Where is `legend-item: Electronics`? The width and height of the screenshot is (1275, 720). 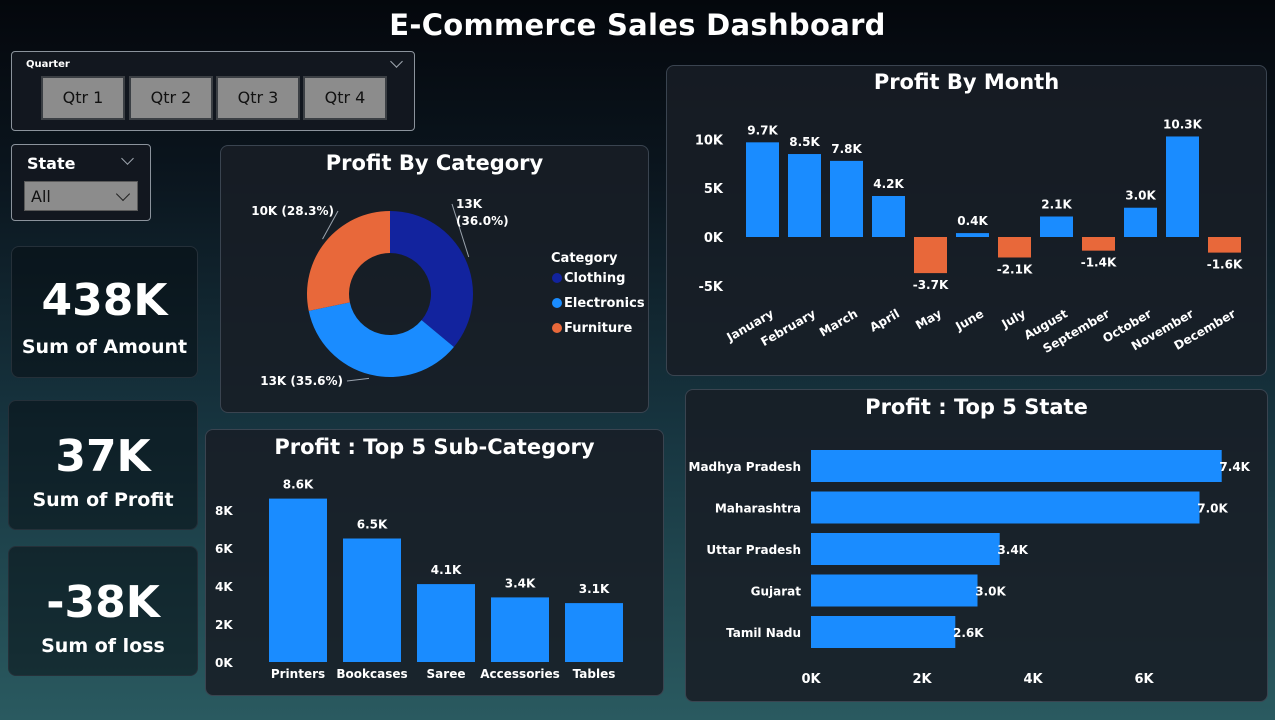 legend-item: Electronics is located at coordinates (604, 303).